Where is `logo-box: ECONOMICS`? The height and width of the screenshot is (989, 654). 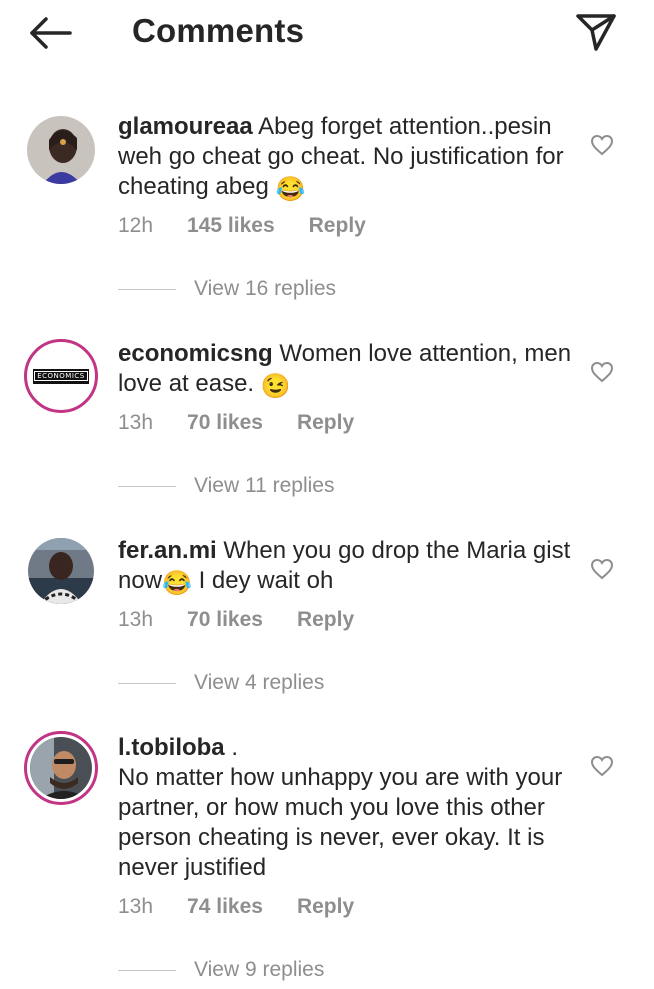 logo-box: ECONOMICS is located at coordinates (61, 376).